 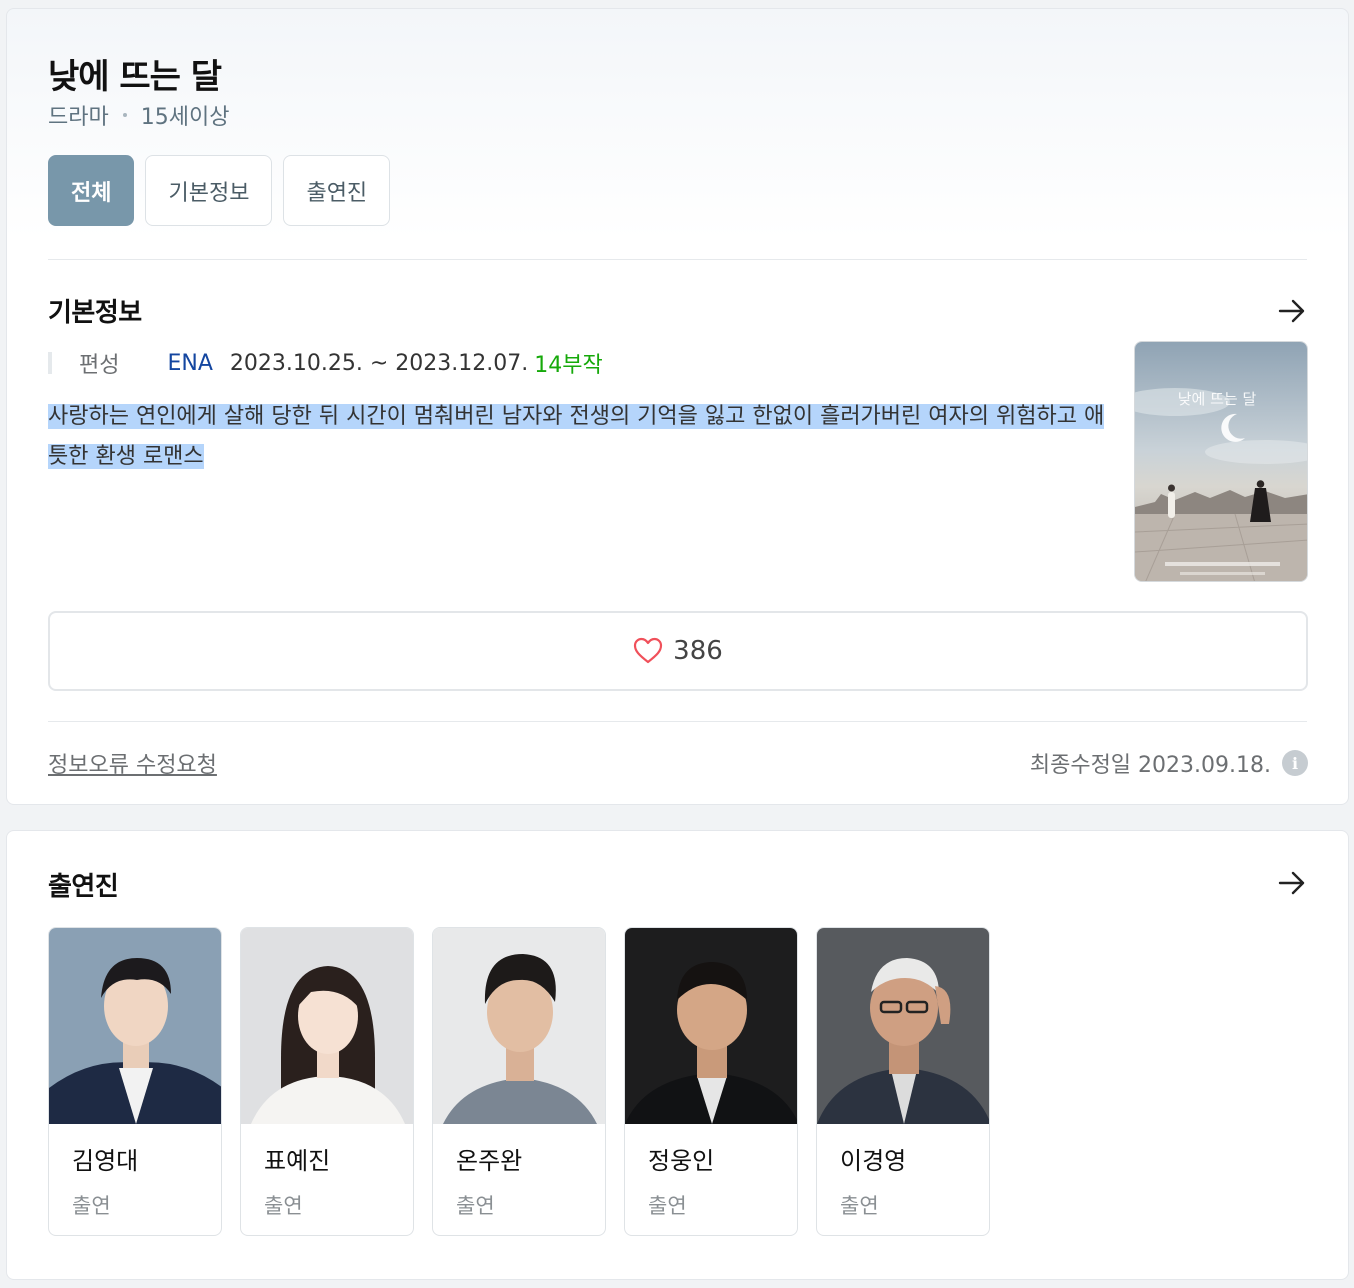 What do you see at coordinates (1150, 765) in the screenshot?
I see `last-updated-text: 최종수정일 2023.09.18.` at bounding box center [1150, 765].